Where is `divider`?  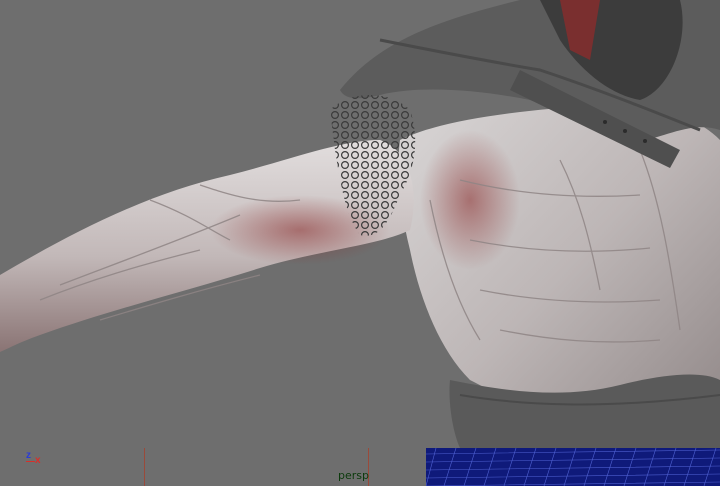 divider is located at coordinates (144, 467).